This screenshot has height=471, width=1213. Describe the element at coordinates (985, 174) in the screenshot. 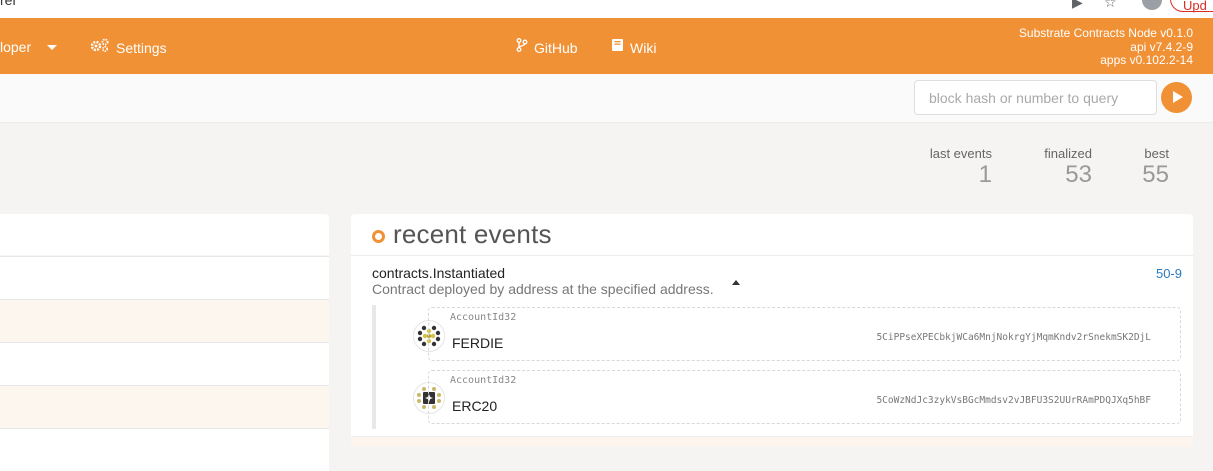

I see `last-events-value: 1` at that location.